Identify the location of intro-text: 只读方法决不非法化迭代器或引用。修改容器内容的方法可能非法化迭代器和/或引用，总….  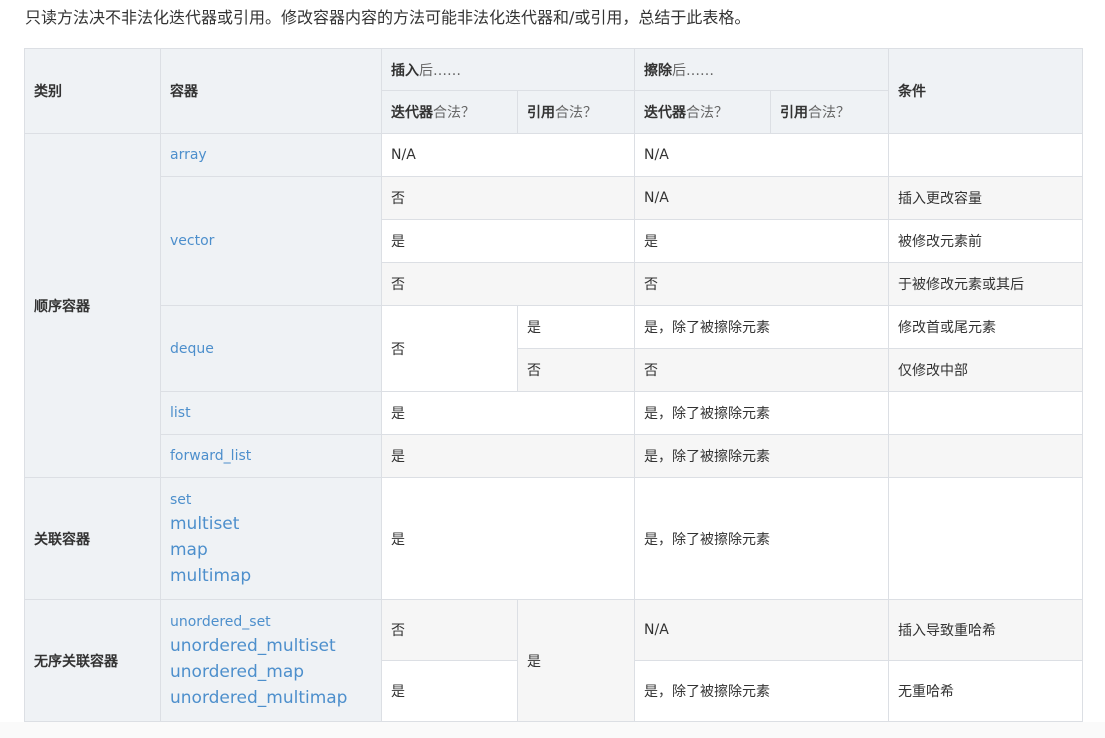
(388, 17).